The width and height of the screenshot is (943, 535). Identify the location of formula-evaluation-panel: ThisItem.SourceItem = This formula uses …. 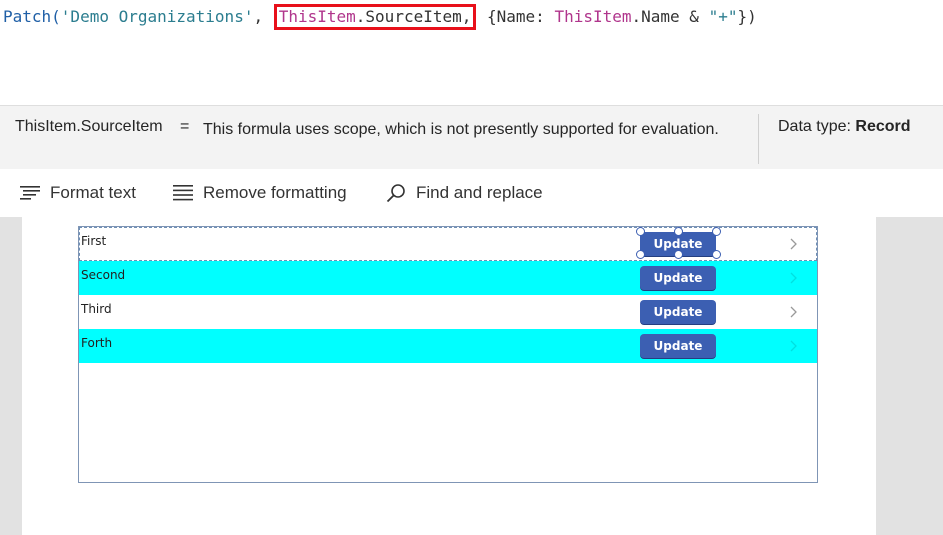
(471, 137).